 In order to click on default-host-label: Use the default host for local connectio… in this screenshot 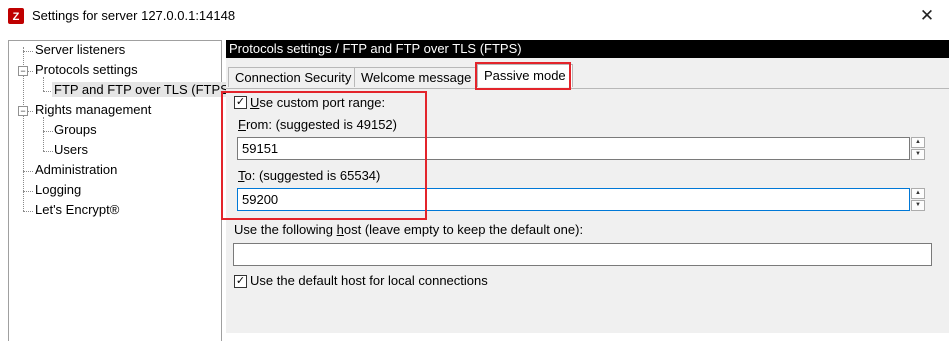, I will do `click(369, 280)`.